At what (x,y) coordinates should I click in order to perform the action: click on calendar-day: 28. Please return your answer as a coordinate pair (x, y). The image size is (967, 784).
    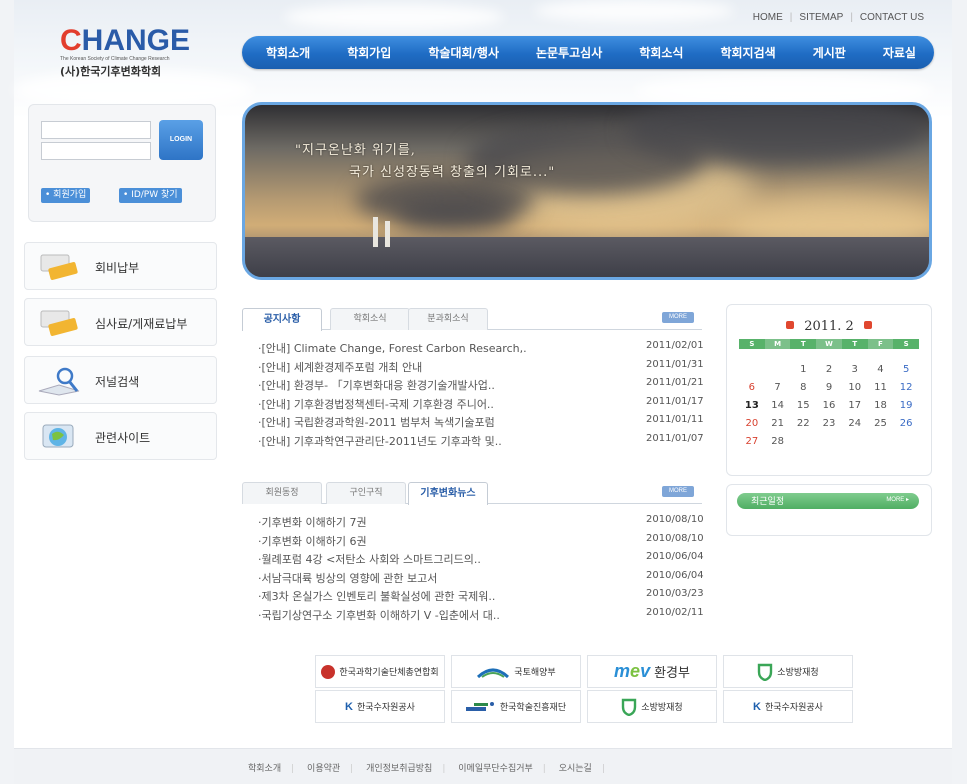
    Looking at the image, I should click on (778, 442).